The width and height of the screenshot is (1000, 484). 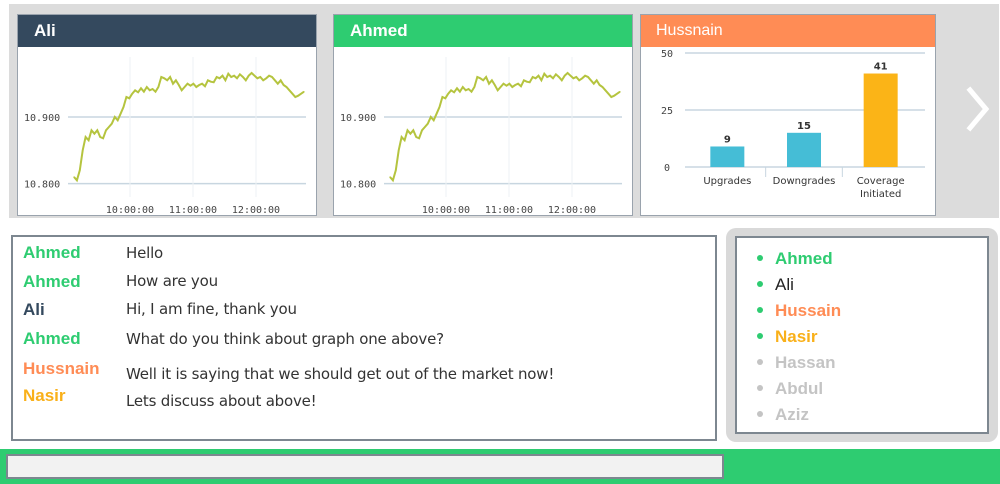 What do you see at coordinates (978, 109) in the screenshot?
I see `chevron-right-icon` at bounding box center [978, 109].